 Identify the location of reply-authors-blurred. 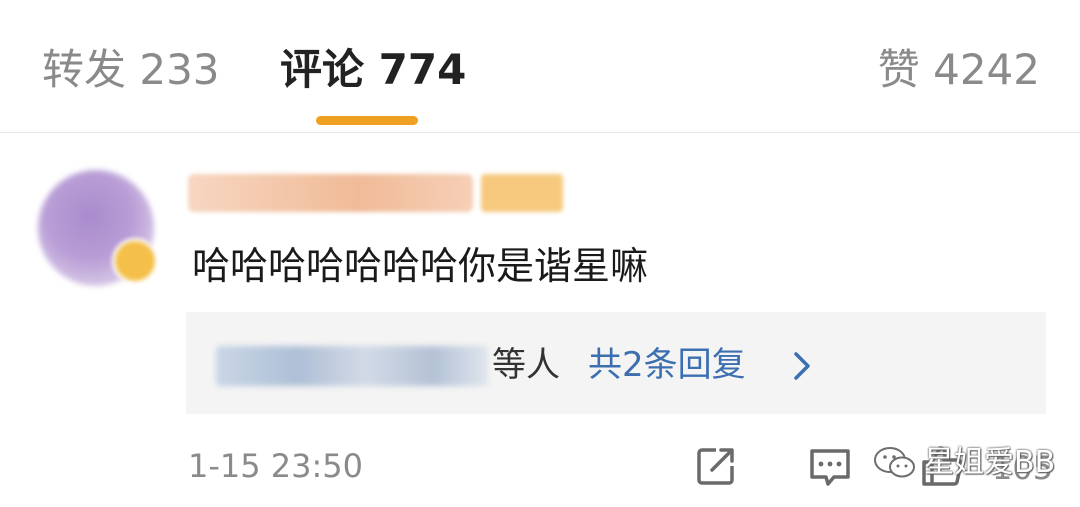
(352, 366).